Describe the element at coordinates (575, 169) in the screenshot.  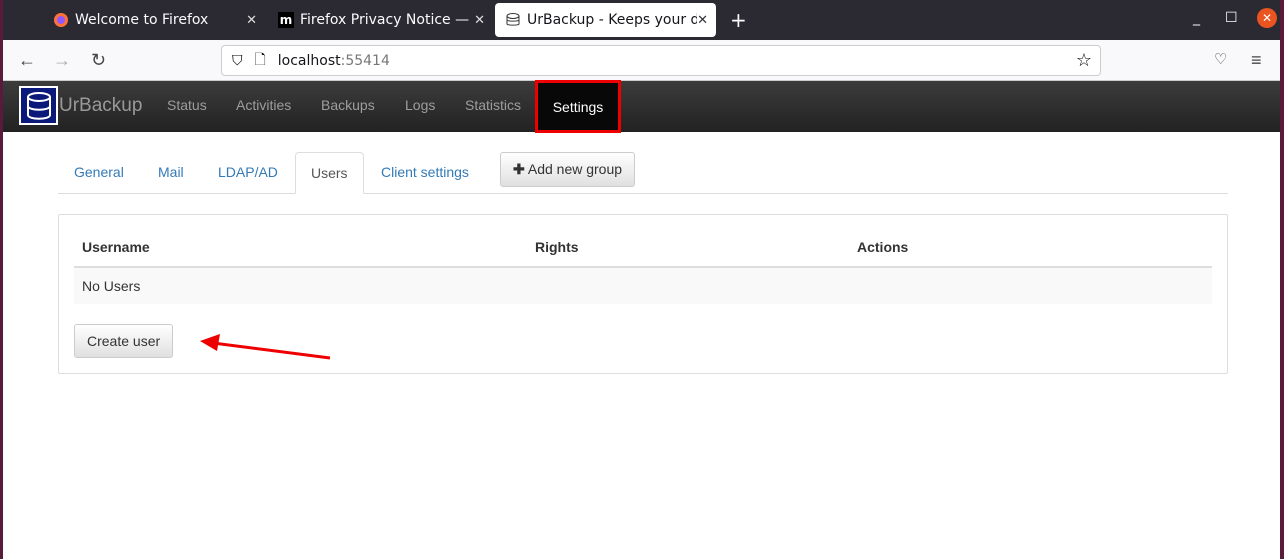
I see `button-label: Add new group` at that location.